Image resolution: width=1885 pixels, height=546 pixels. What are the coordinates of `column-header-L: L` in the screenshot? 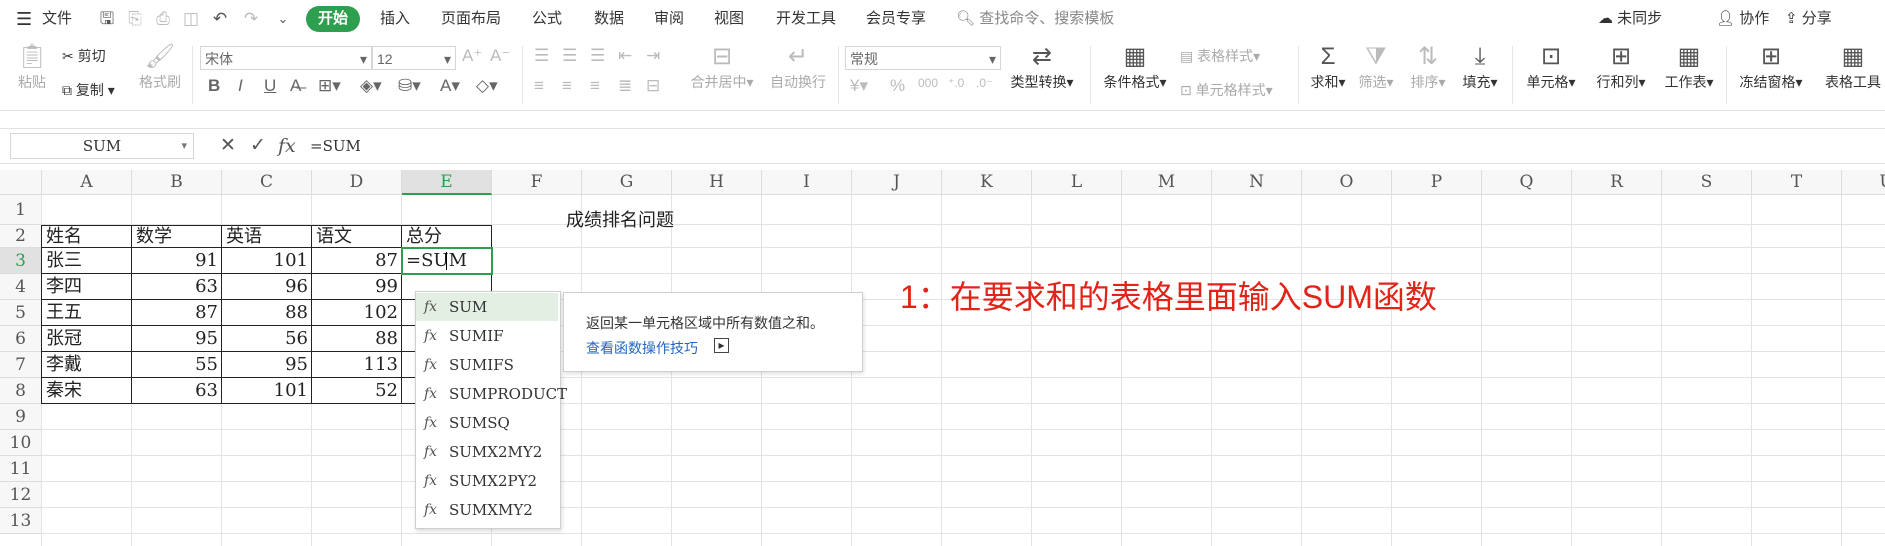 It's located at (1077, 182).